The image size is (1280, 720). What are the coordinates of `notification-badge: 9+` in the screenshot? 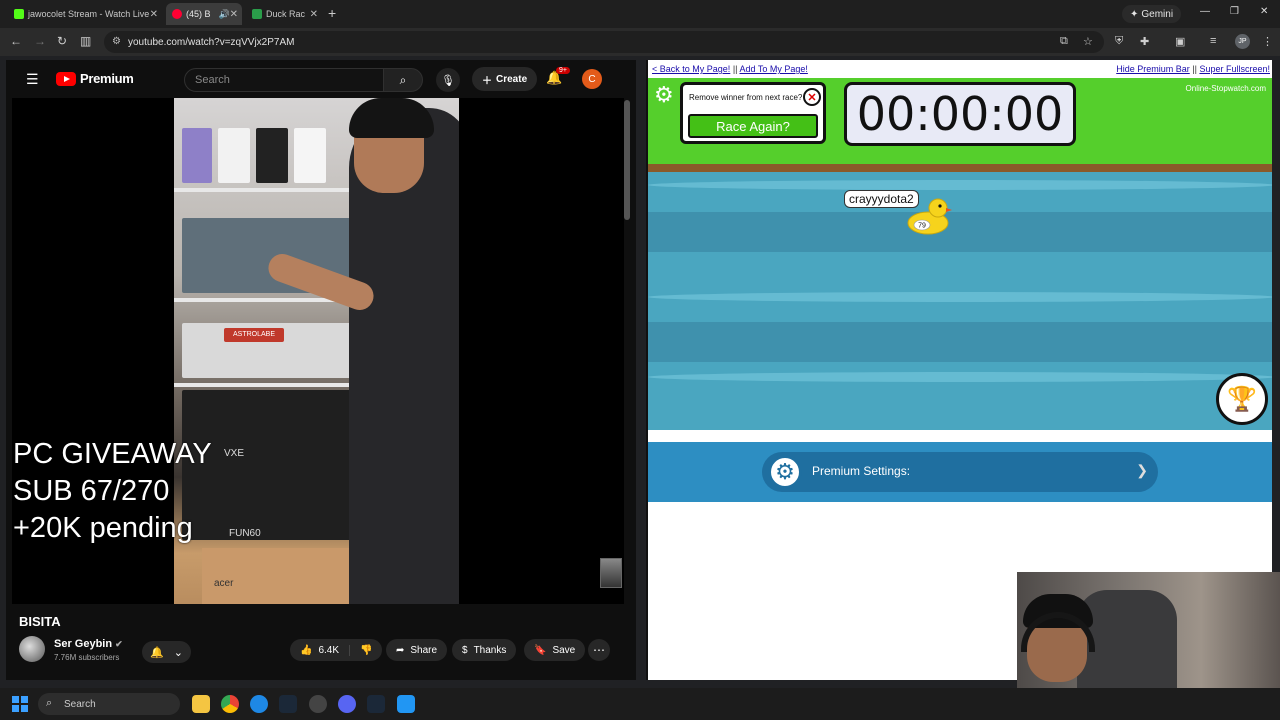 It's located at (563, 70).